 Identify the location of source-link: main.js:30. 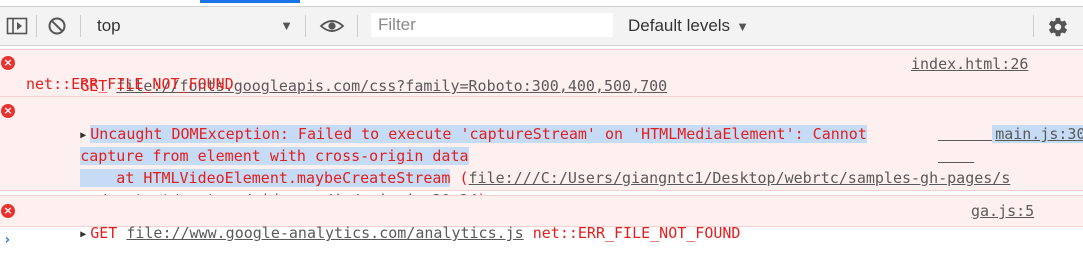
(1010, 134).